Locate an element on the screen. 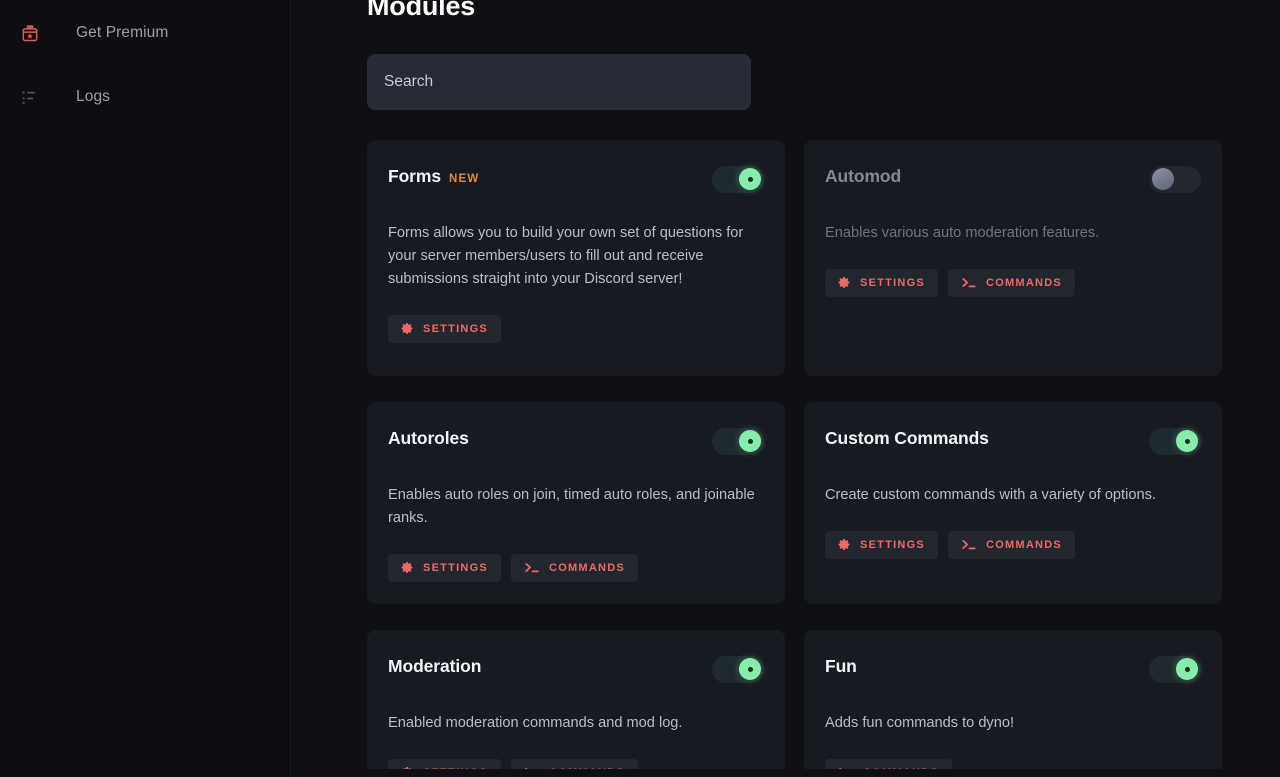  logs-icon is located at coordinates (30, 97).